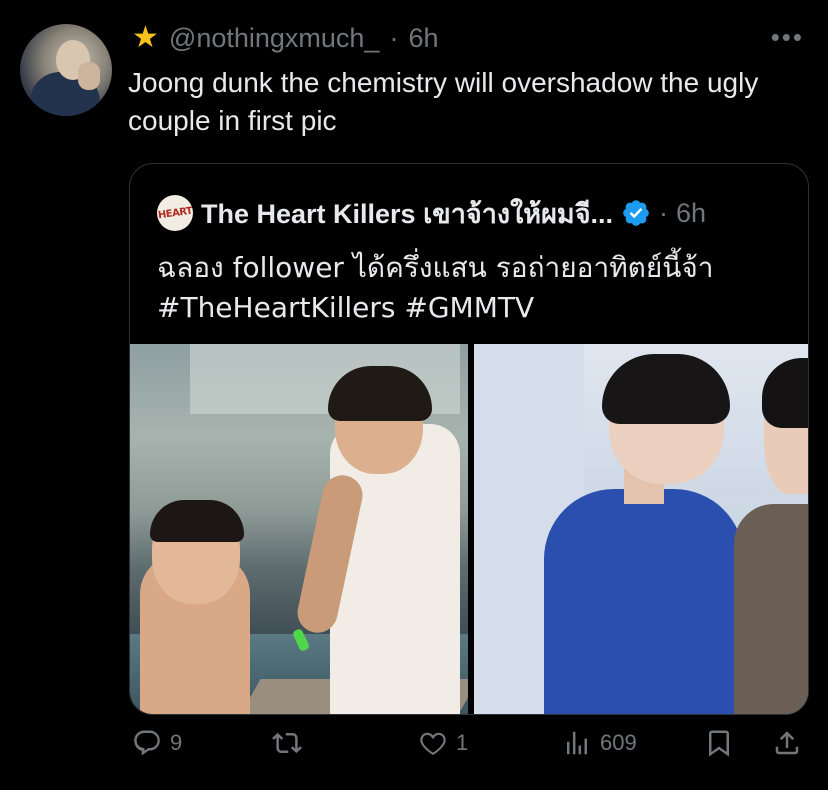  I want to click on quoted-time: 6h, so click(691, 213).